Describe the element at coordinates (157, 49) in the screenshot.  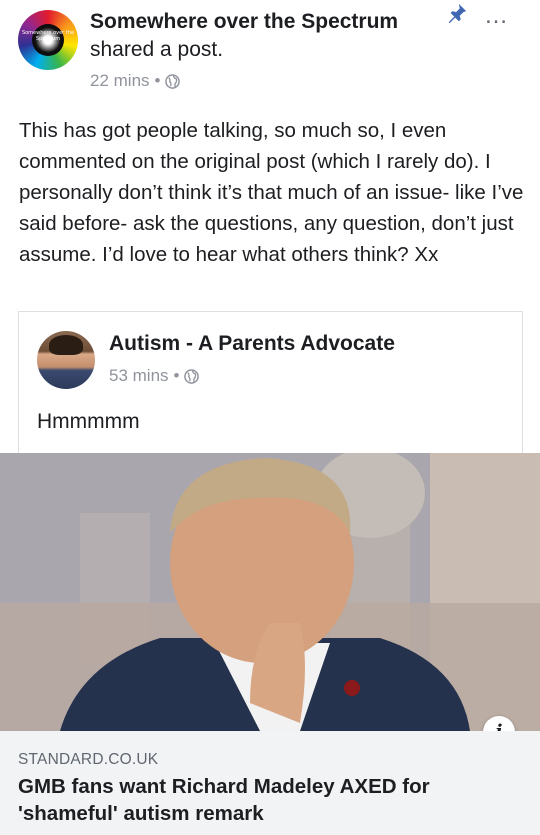
I see `shared-action-text: shared a post.` at that location.